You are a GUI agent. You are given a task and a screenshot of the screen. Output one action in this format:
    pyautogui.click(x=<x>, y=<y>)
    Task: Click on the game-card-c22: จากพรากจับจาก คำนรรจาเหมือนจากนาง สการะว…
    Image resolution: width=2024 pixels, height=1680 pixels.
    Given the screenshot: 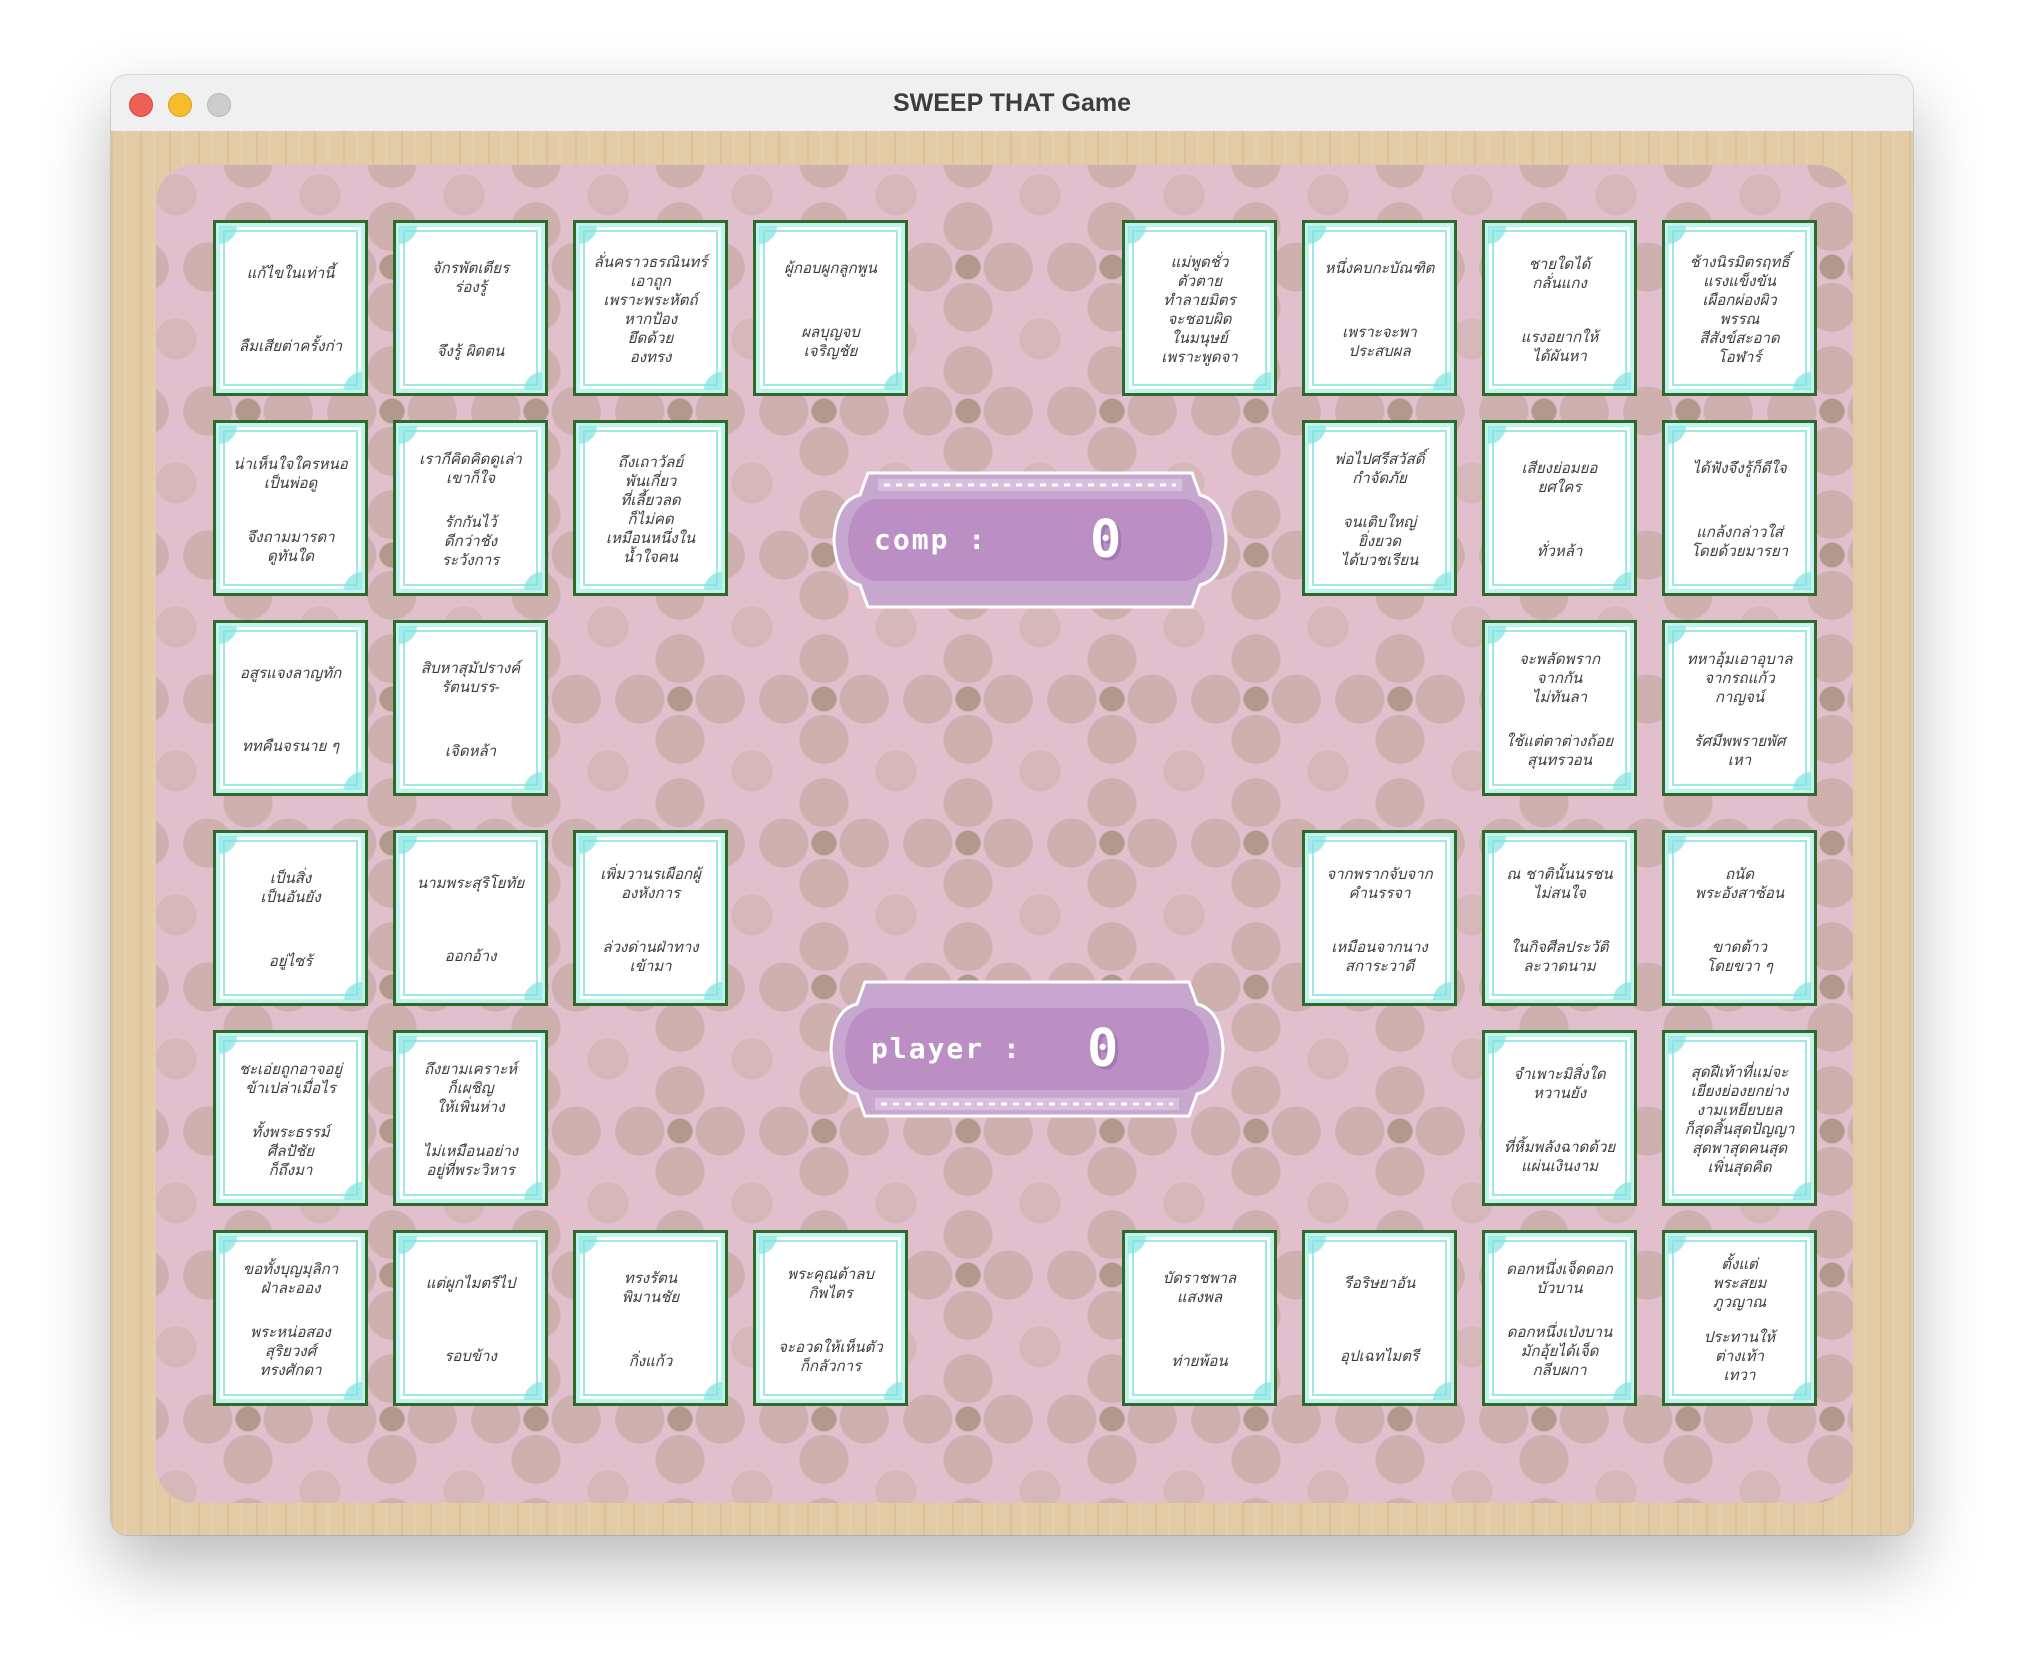 What is the action you would take?
    pyautogui.click(x=1379, y=918)
    